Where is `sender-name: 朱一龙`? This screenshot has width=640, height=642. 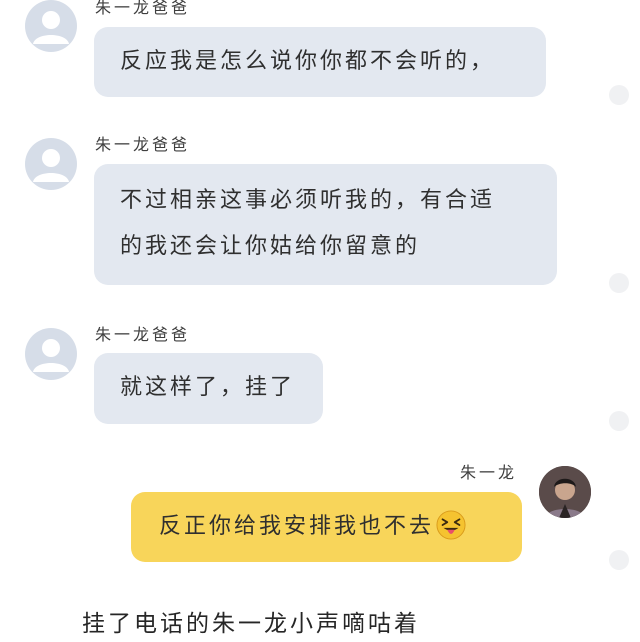
sender-name: 朱一龙 is located at coordinates (489, 472).